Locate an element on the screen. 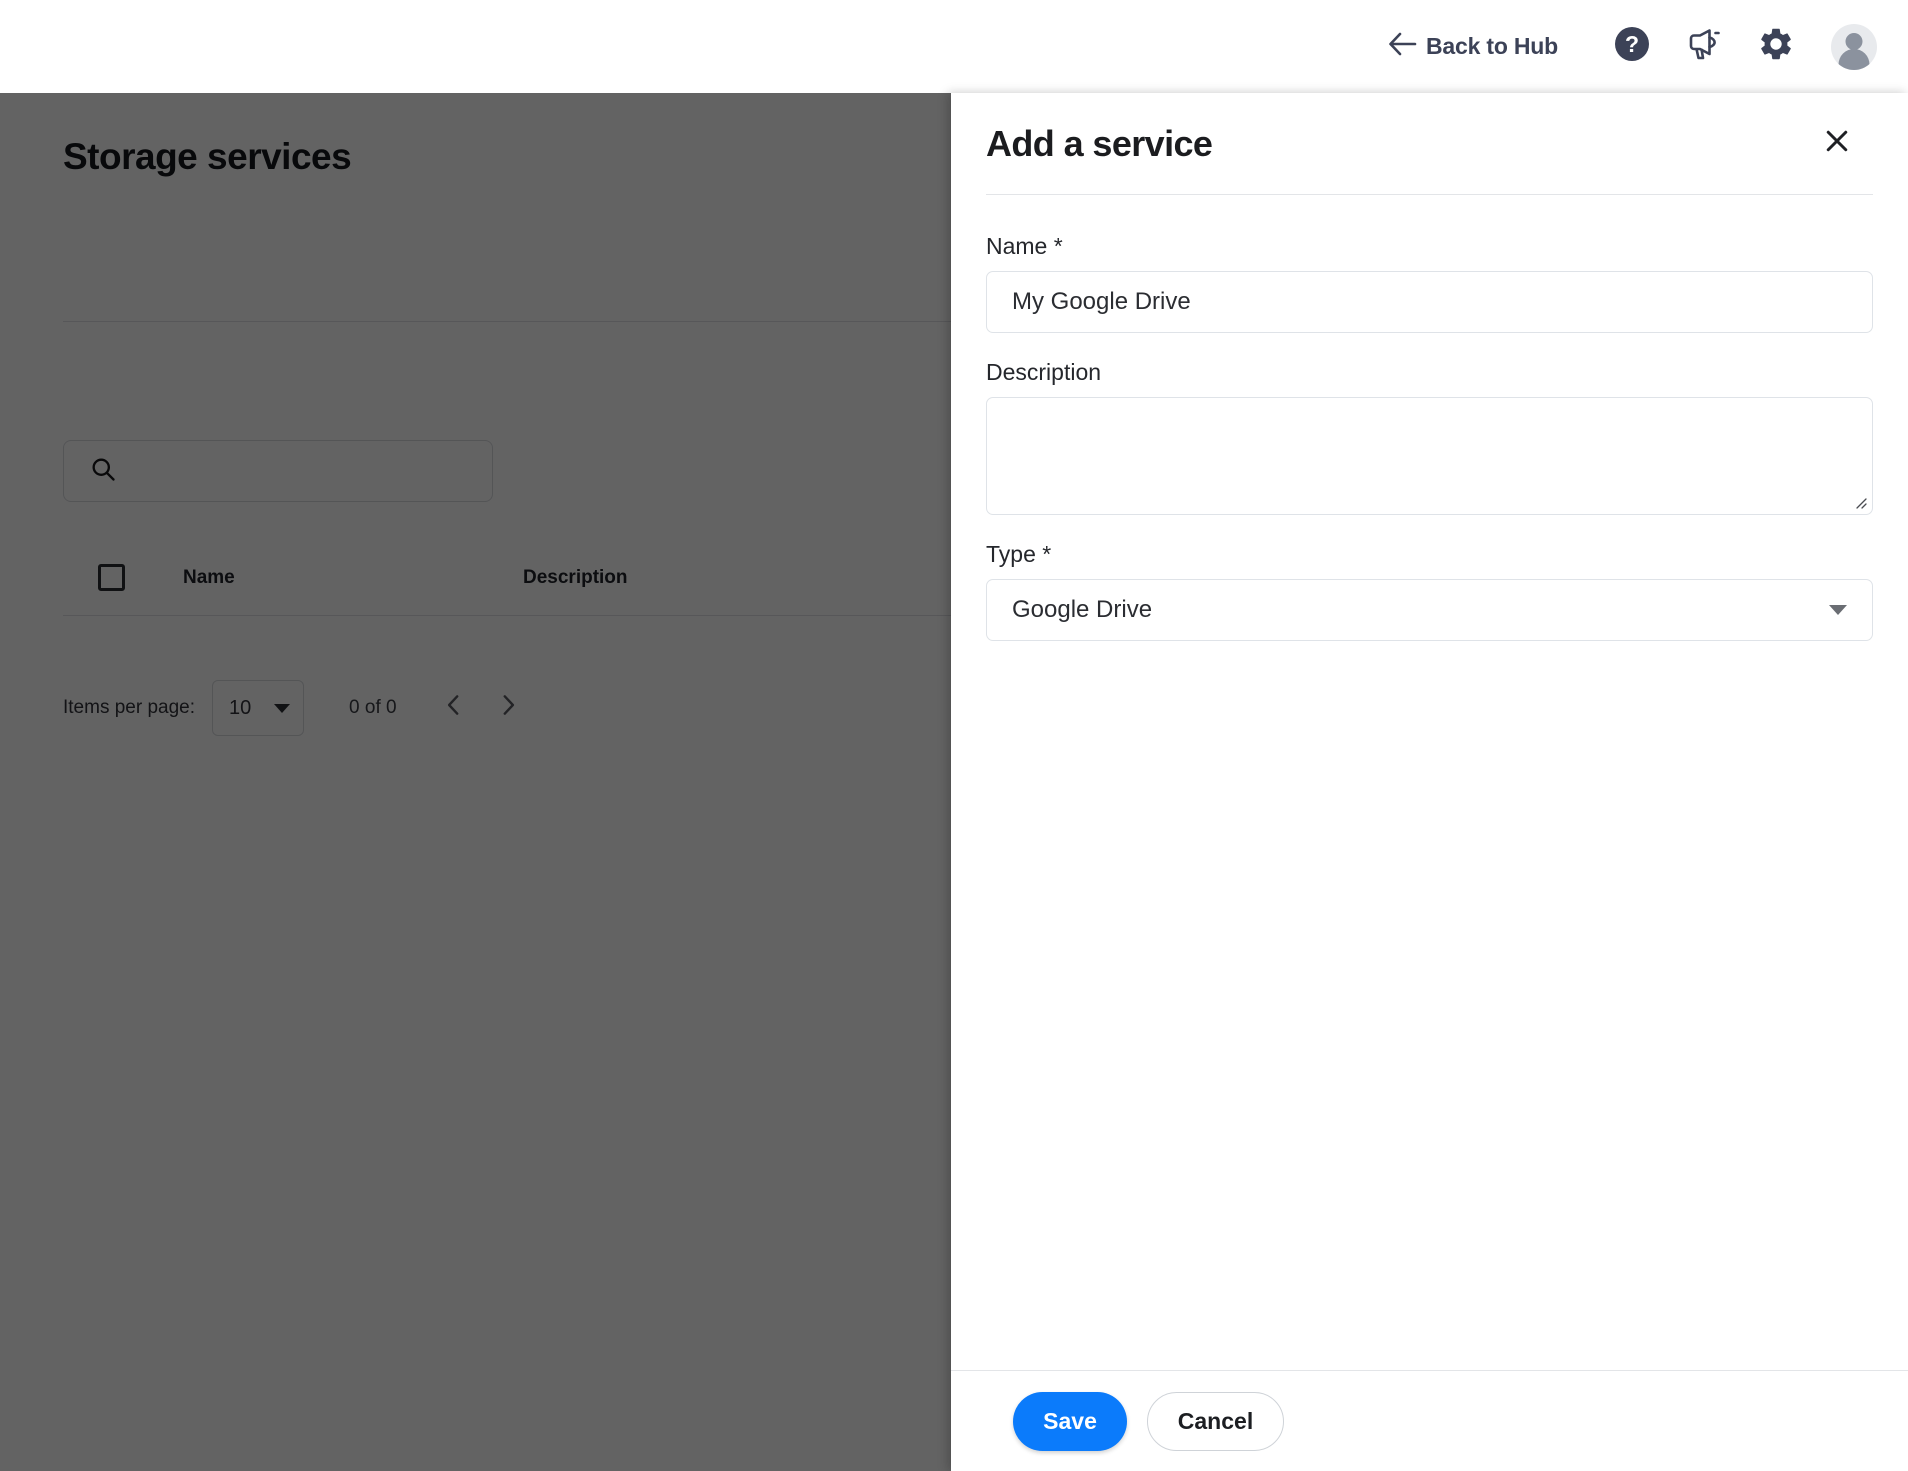 The image size is (1908, 1471). name-input is located at coordinates (1429, 302).